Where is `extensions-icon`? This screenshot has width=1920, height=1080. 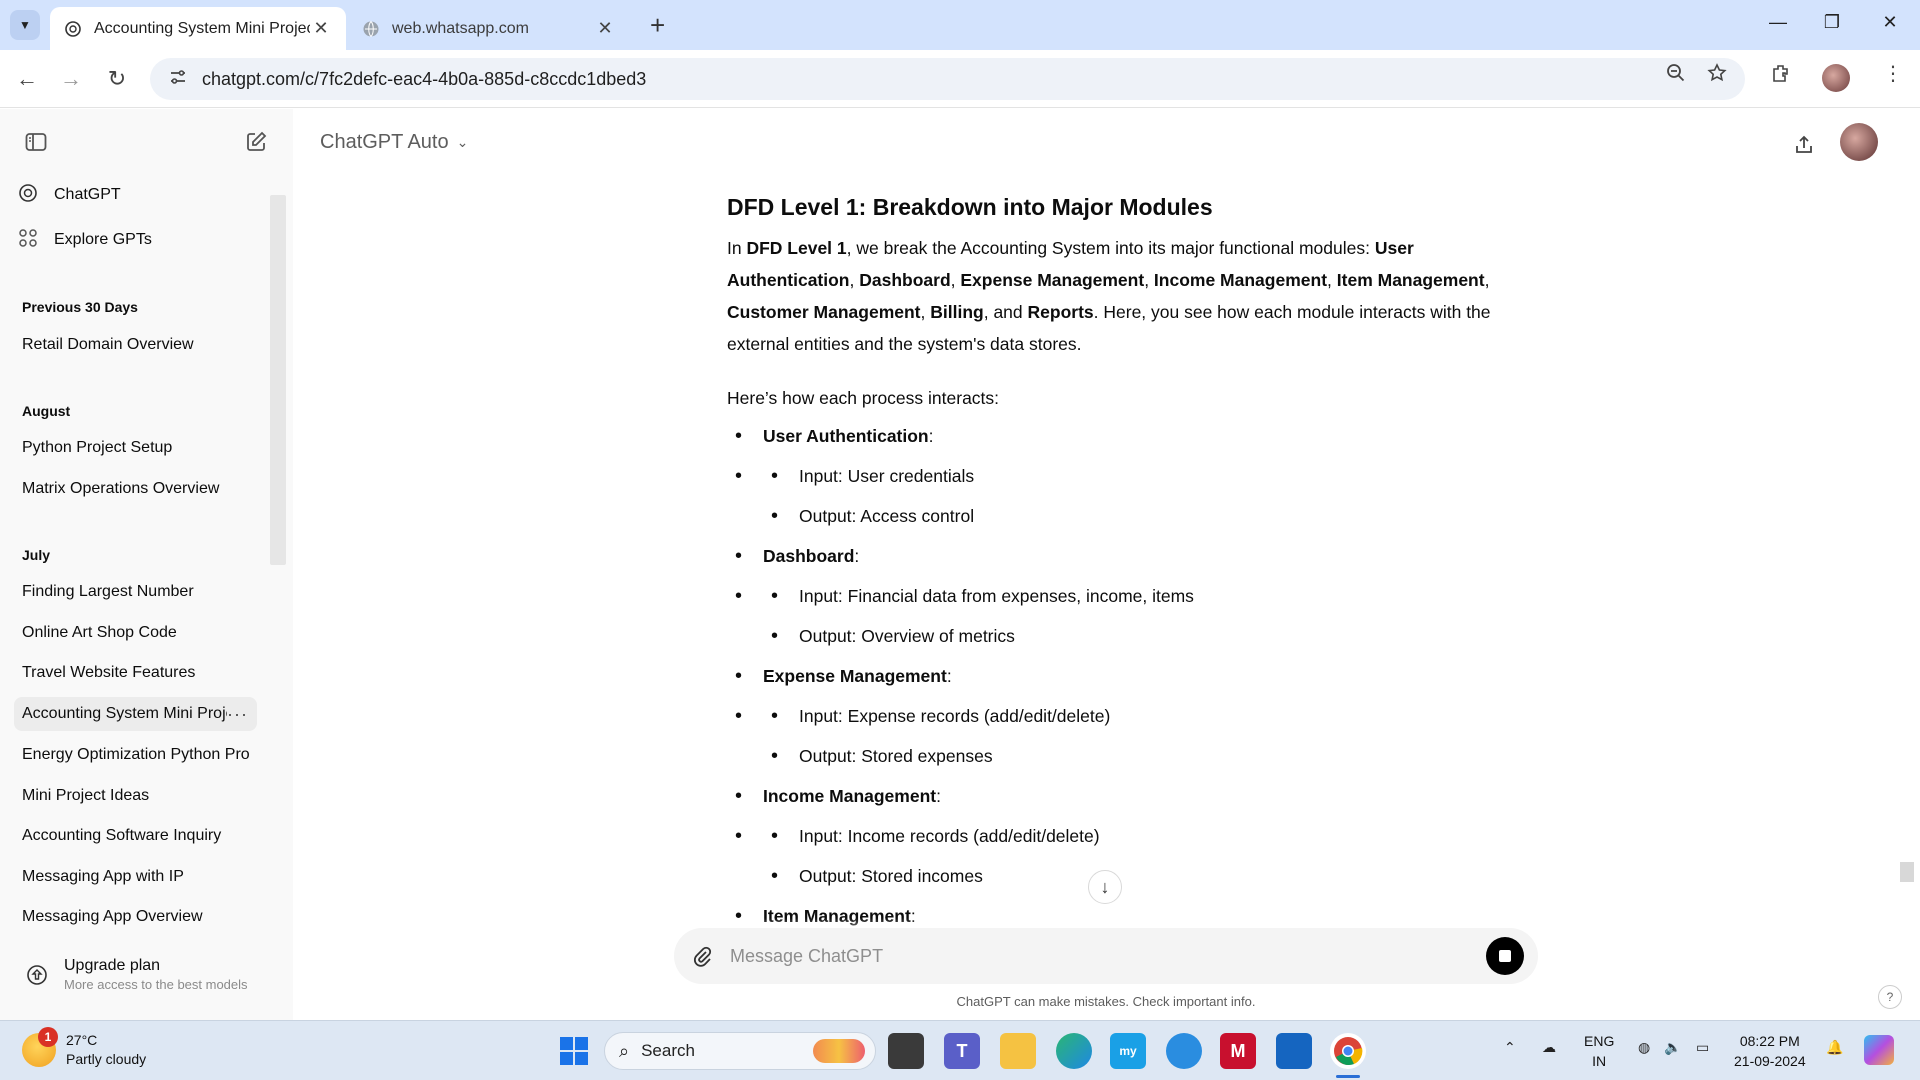
extensions-icon is located at coordinates (1781, 73).